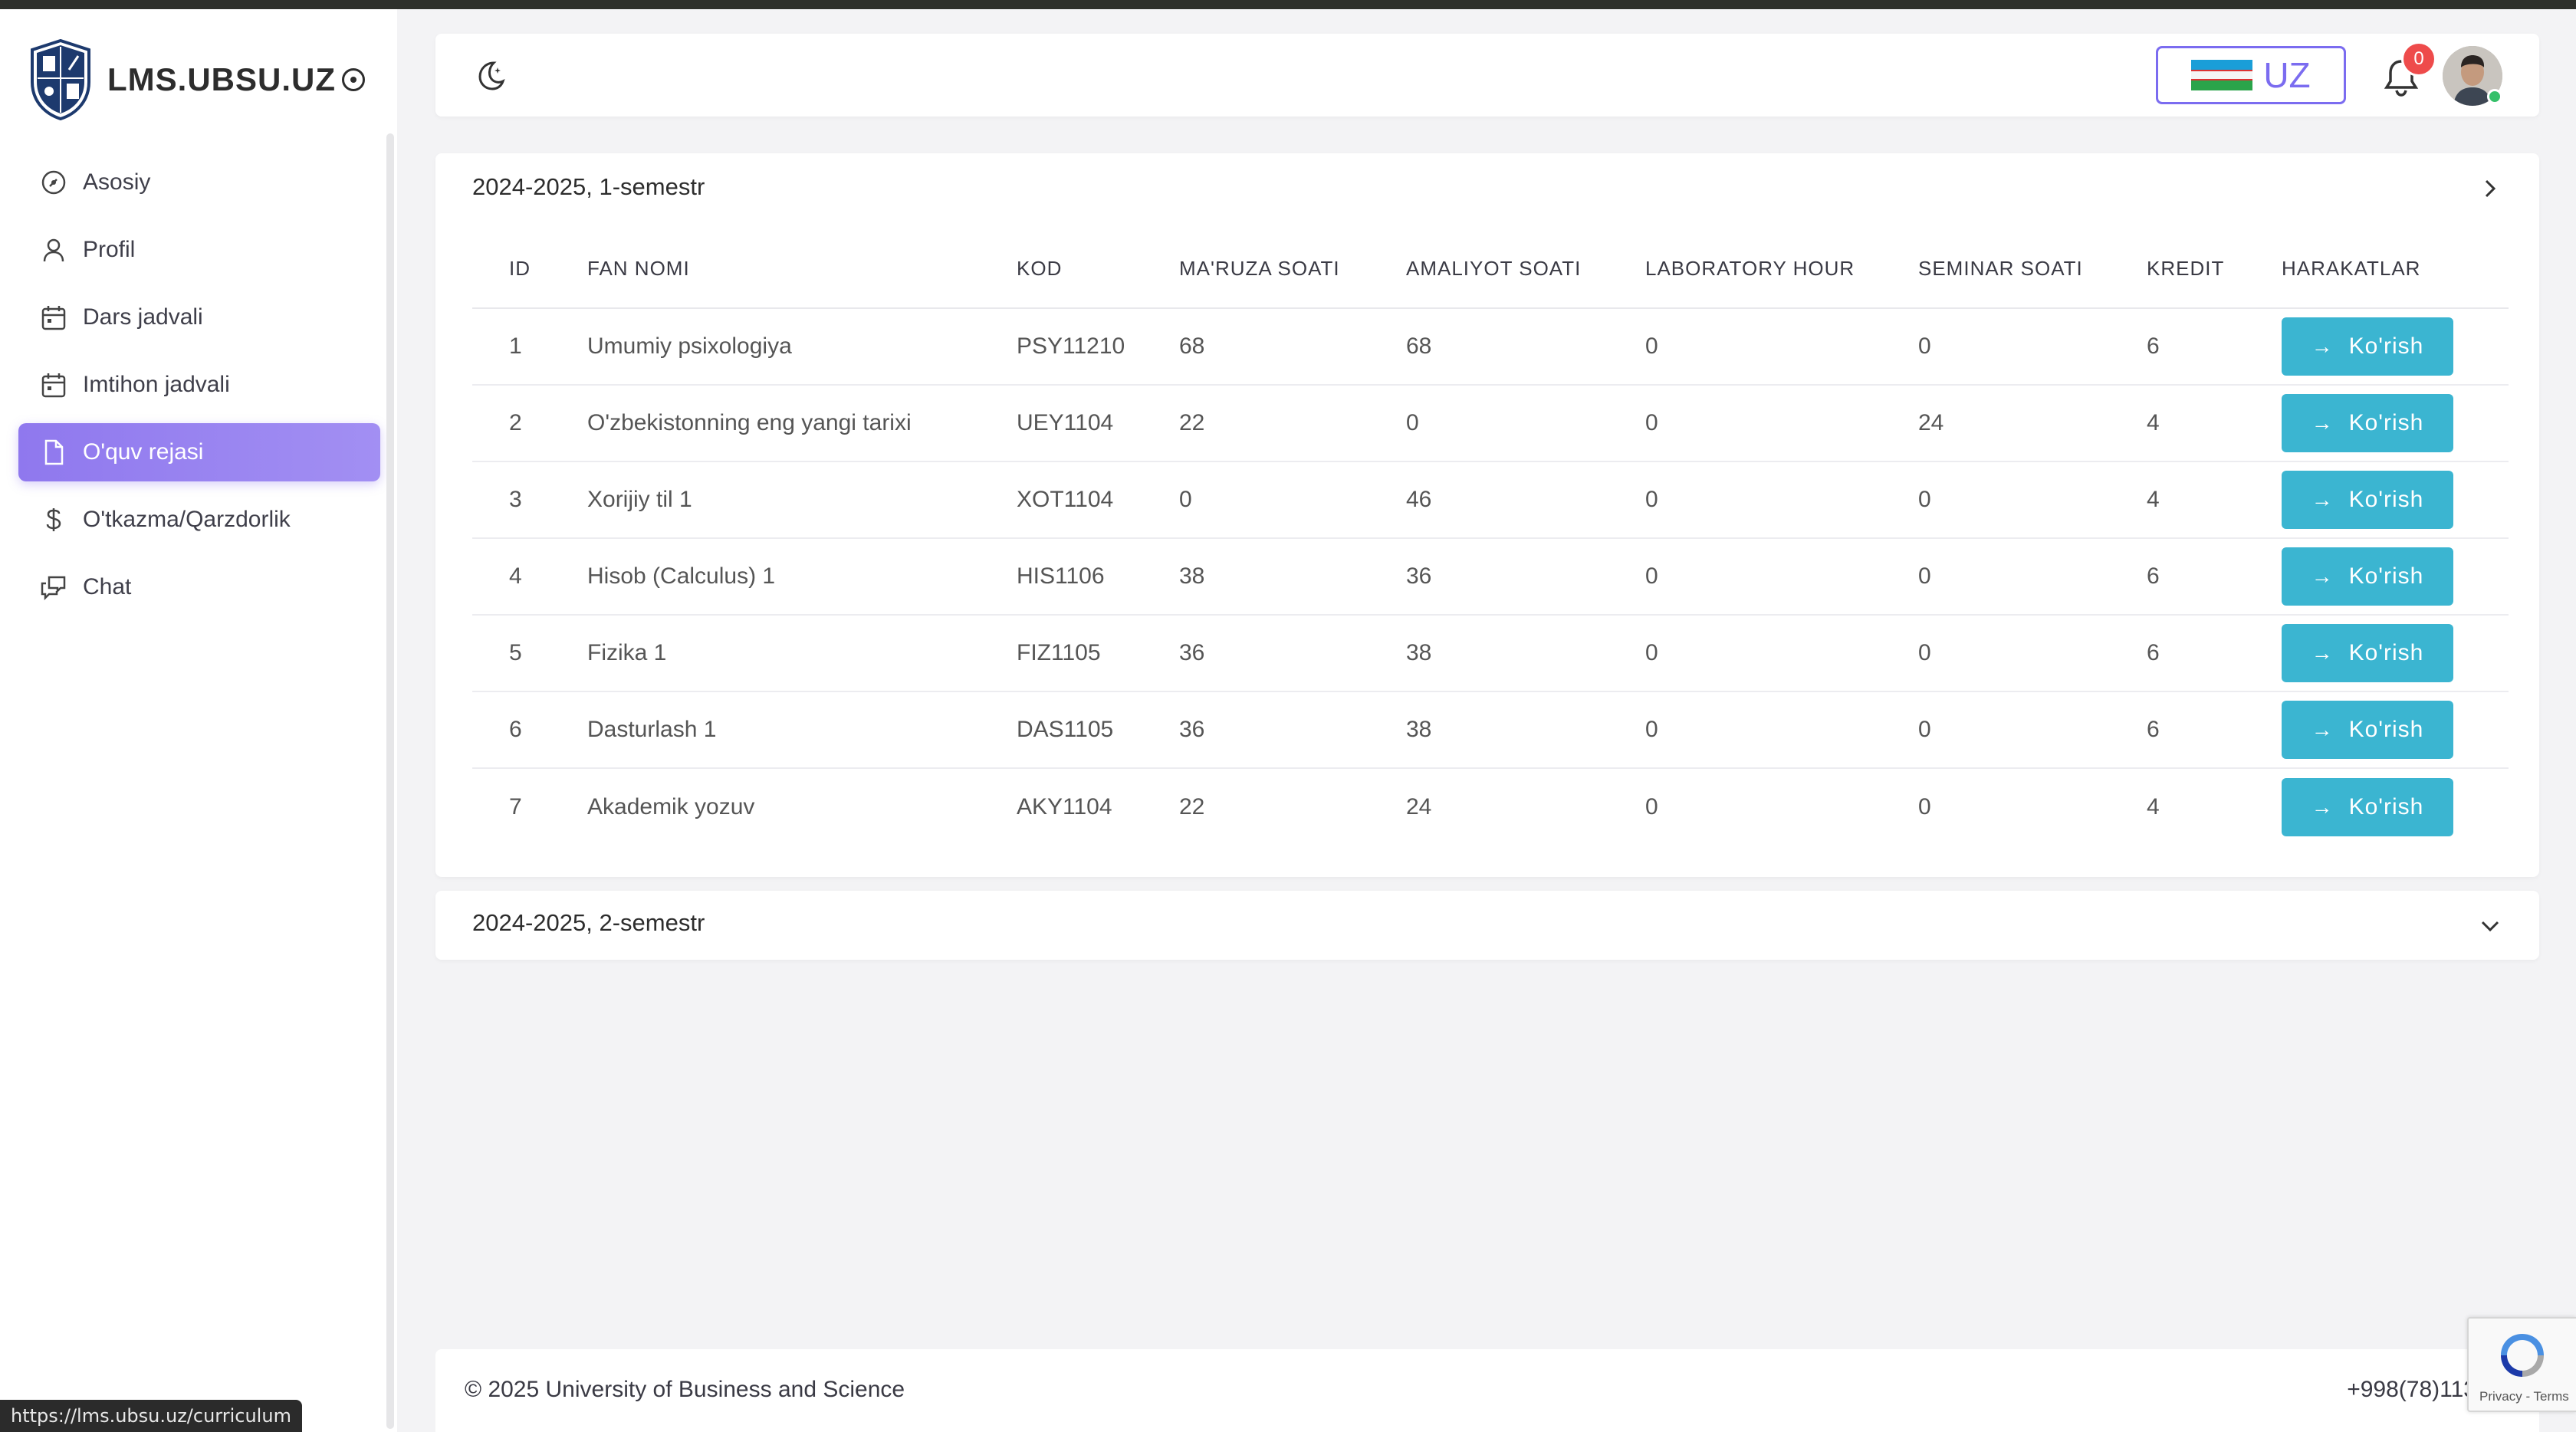 This screenshot has height=1432, width=2576. Describe the element at coordinates (1526, 347) in the screenshot. I see `cell-amaliyot: 68` at that location.